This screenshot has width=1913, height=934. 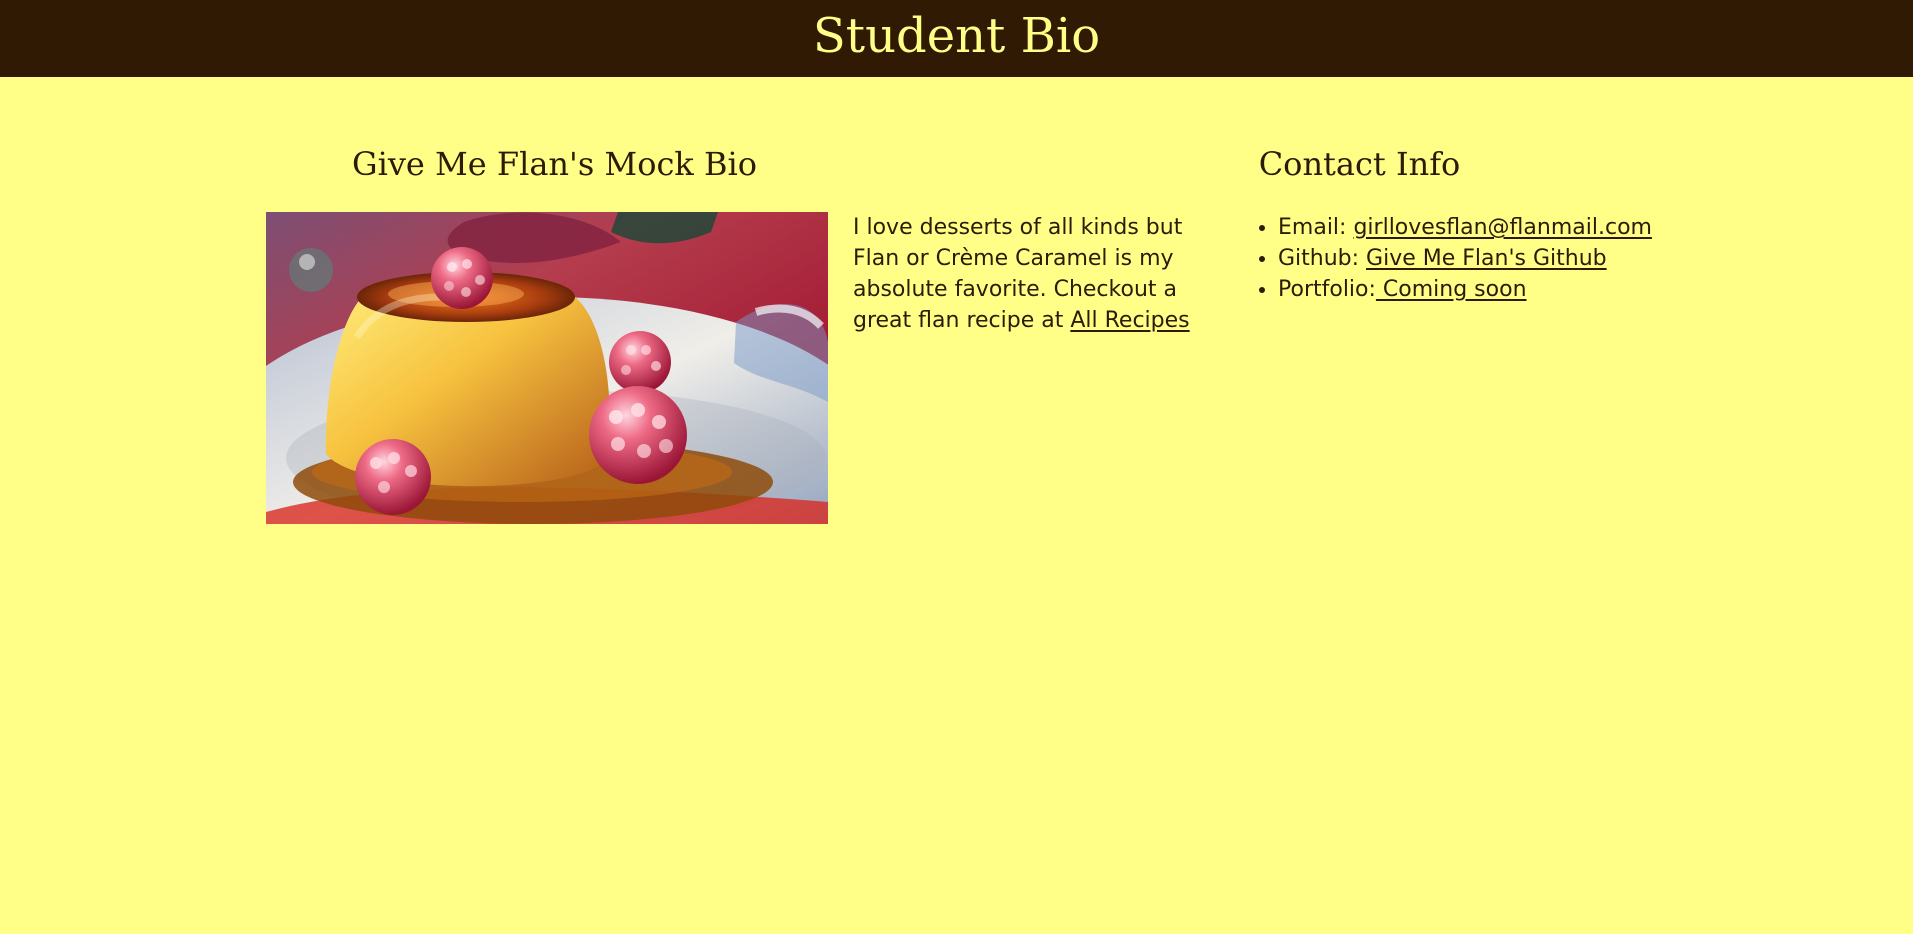 What do you see at coordinates (1359, 164) in the screenshot?
I see `contact-heading: Contact Info` at bounding box center [1359, 164].